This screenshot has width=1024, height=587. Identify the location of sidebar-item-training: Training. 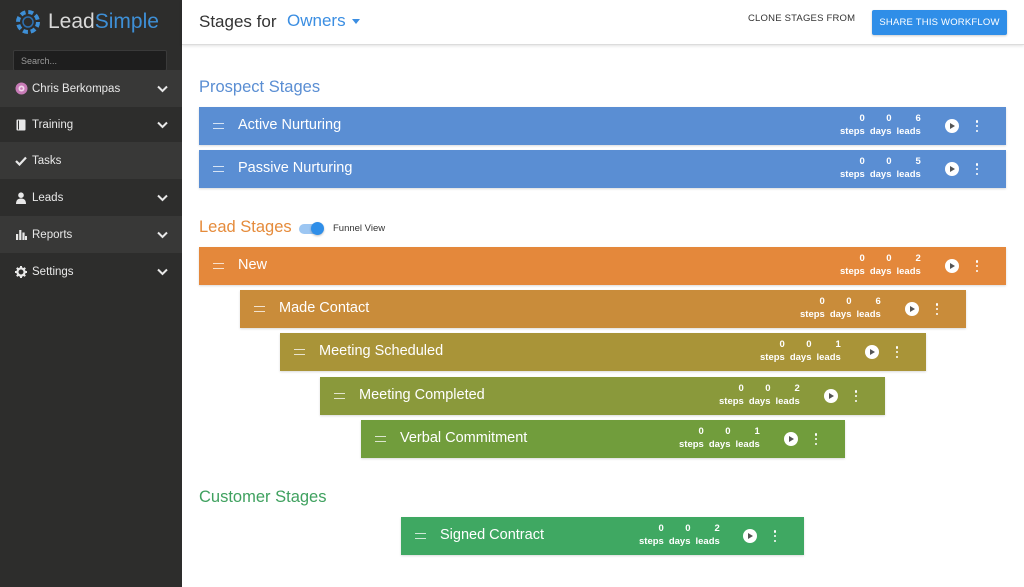
(91, 124).